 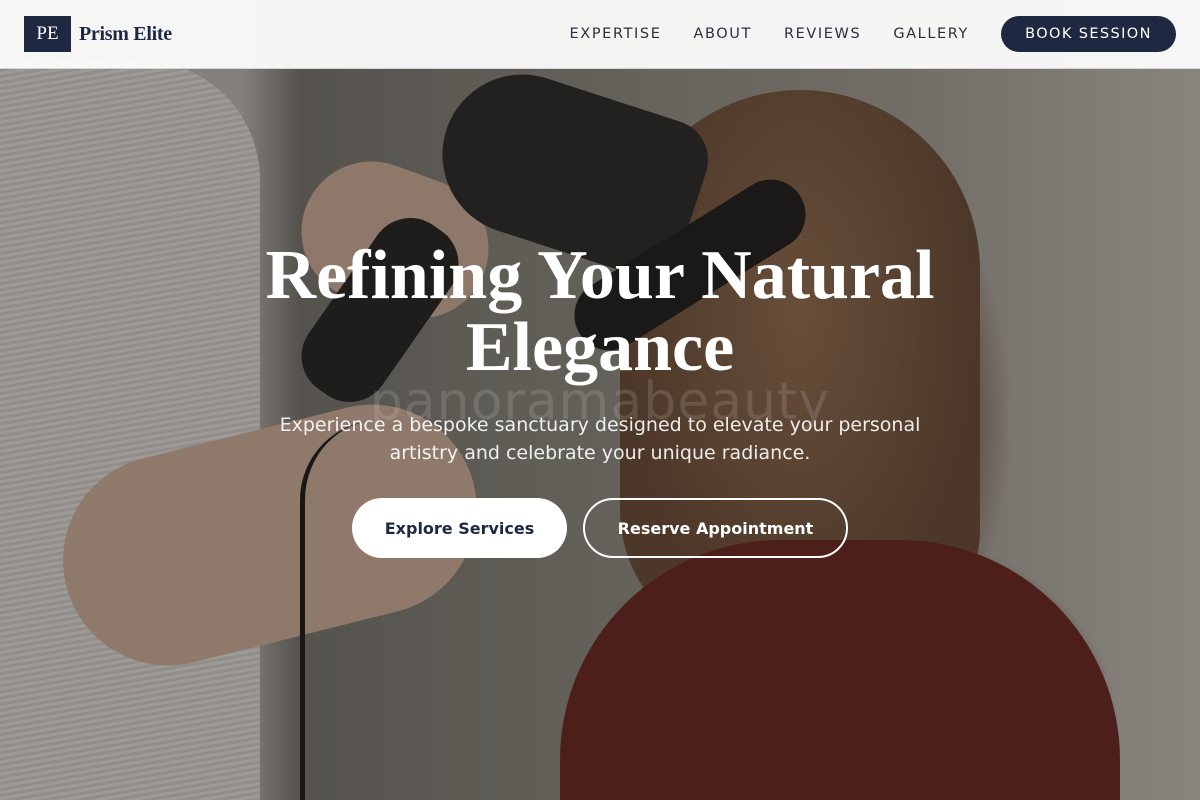 What do you see at coordinates (715, 528) in the screenshot?
I see `reserve-appointment-button: Reserve Appointment` at bounding box center [715, 528].